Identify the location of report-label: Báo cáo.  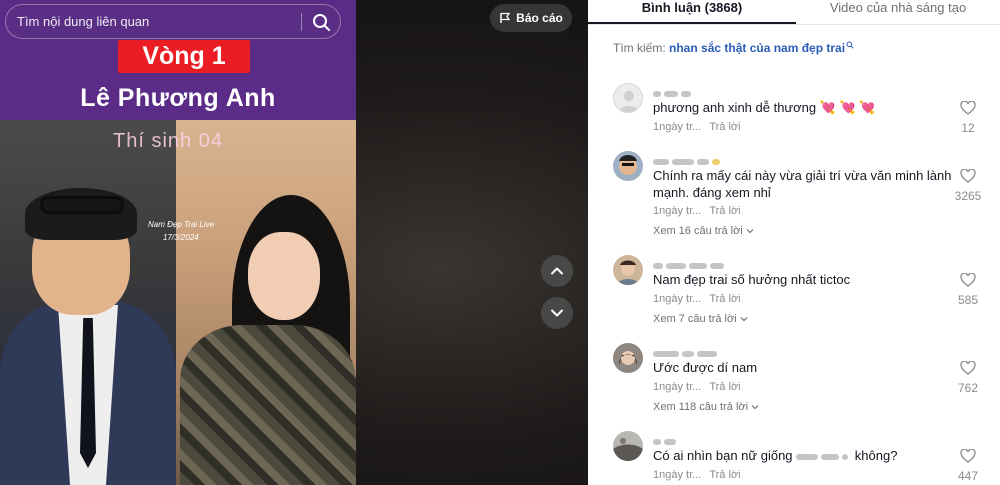
(539, 18).